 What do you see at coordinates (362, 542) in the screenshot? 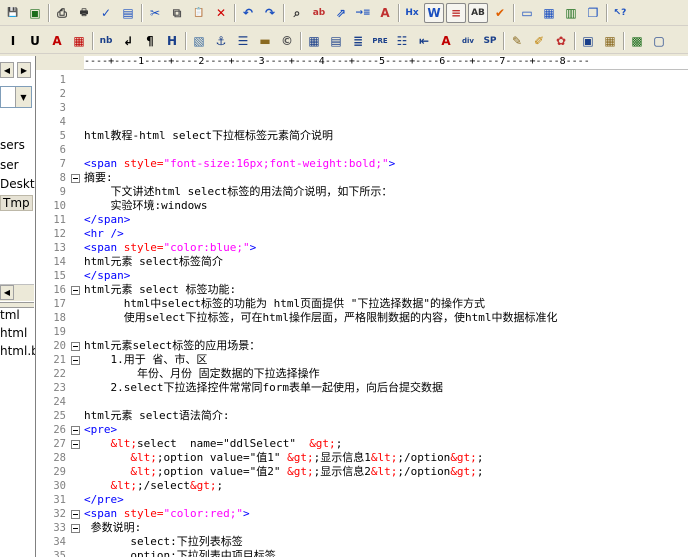
I see `code-line: 34 select:下拉列表标签` at bounding box center [362, 542].